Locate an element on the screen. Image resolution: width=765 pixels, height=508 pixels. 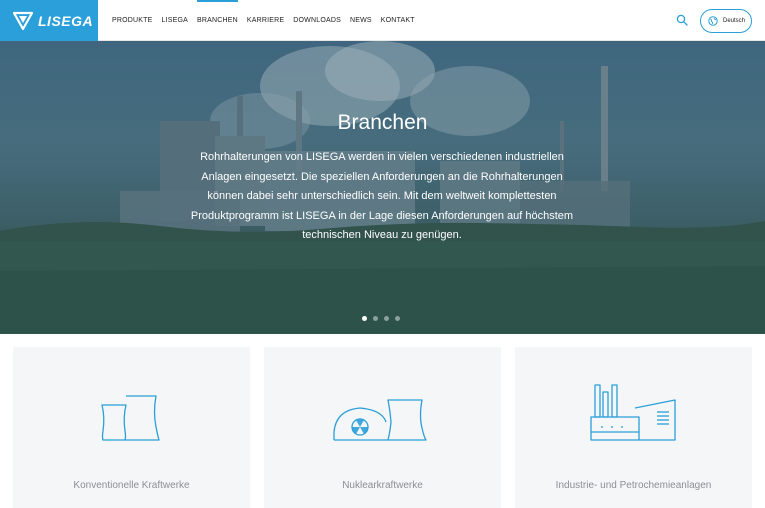
search-icon is located at coordinates (682, 20).